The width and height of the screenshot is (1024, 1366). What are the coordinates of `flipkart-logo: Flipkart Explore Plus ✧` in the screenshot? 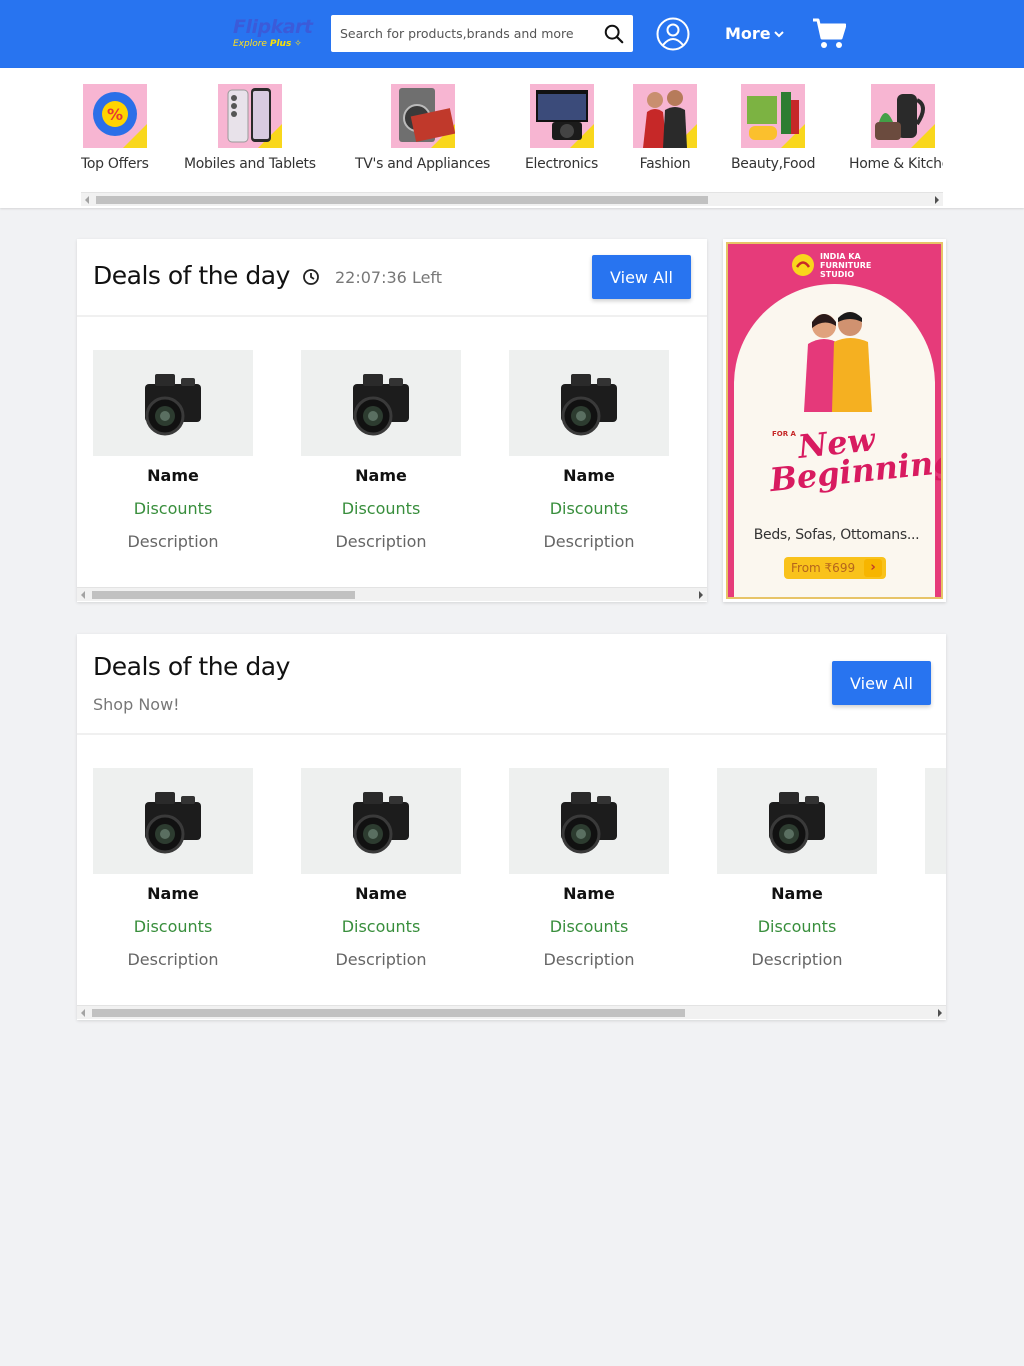 It's located at (273, 34).